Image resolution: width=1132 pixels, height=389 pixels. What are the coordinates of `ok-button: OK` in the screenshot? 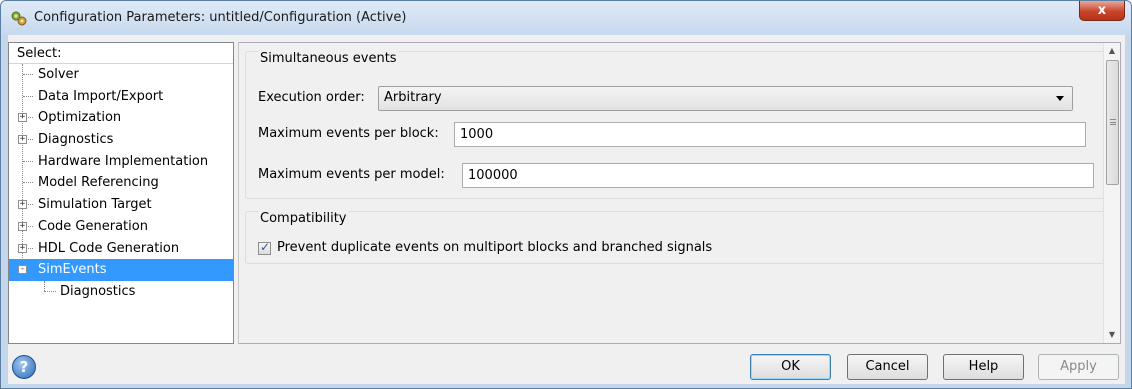 It's located at (790, 367).